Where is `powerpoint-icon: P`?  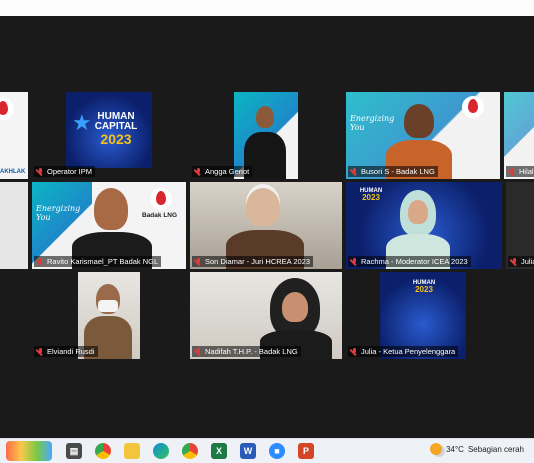 powerpoint-icon: P is located at coordinates (306, 451).